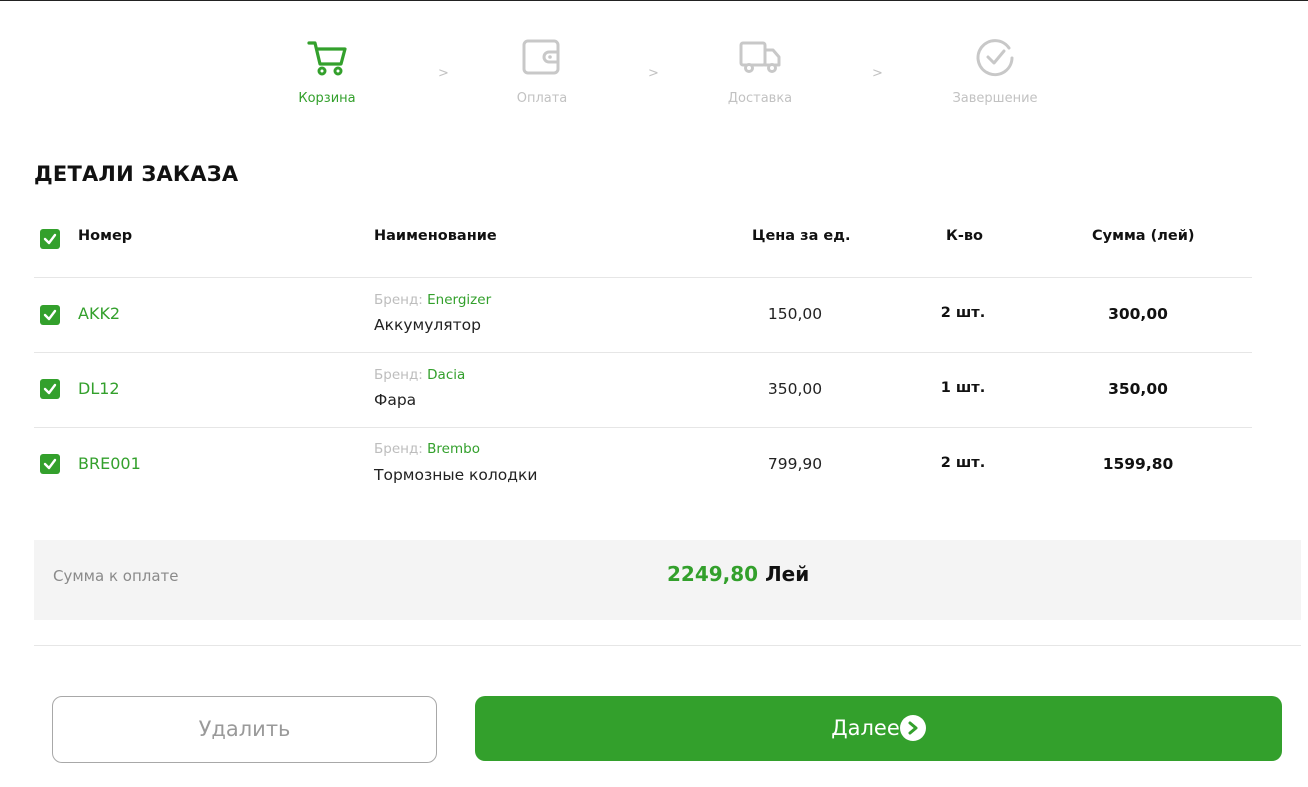 The image size is (1308, 787). Describe the element at coordinates (667, 645) in the screenshot. I see `divider` at that location.